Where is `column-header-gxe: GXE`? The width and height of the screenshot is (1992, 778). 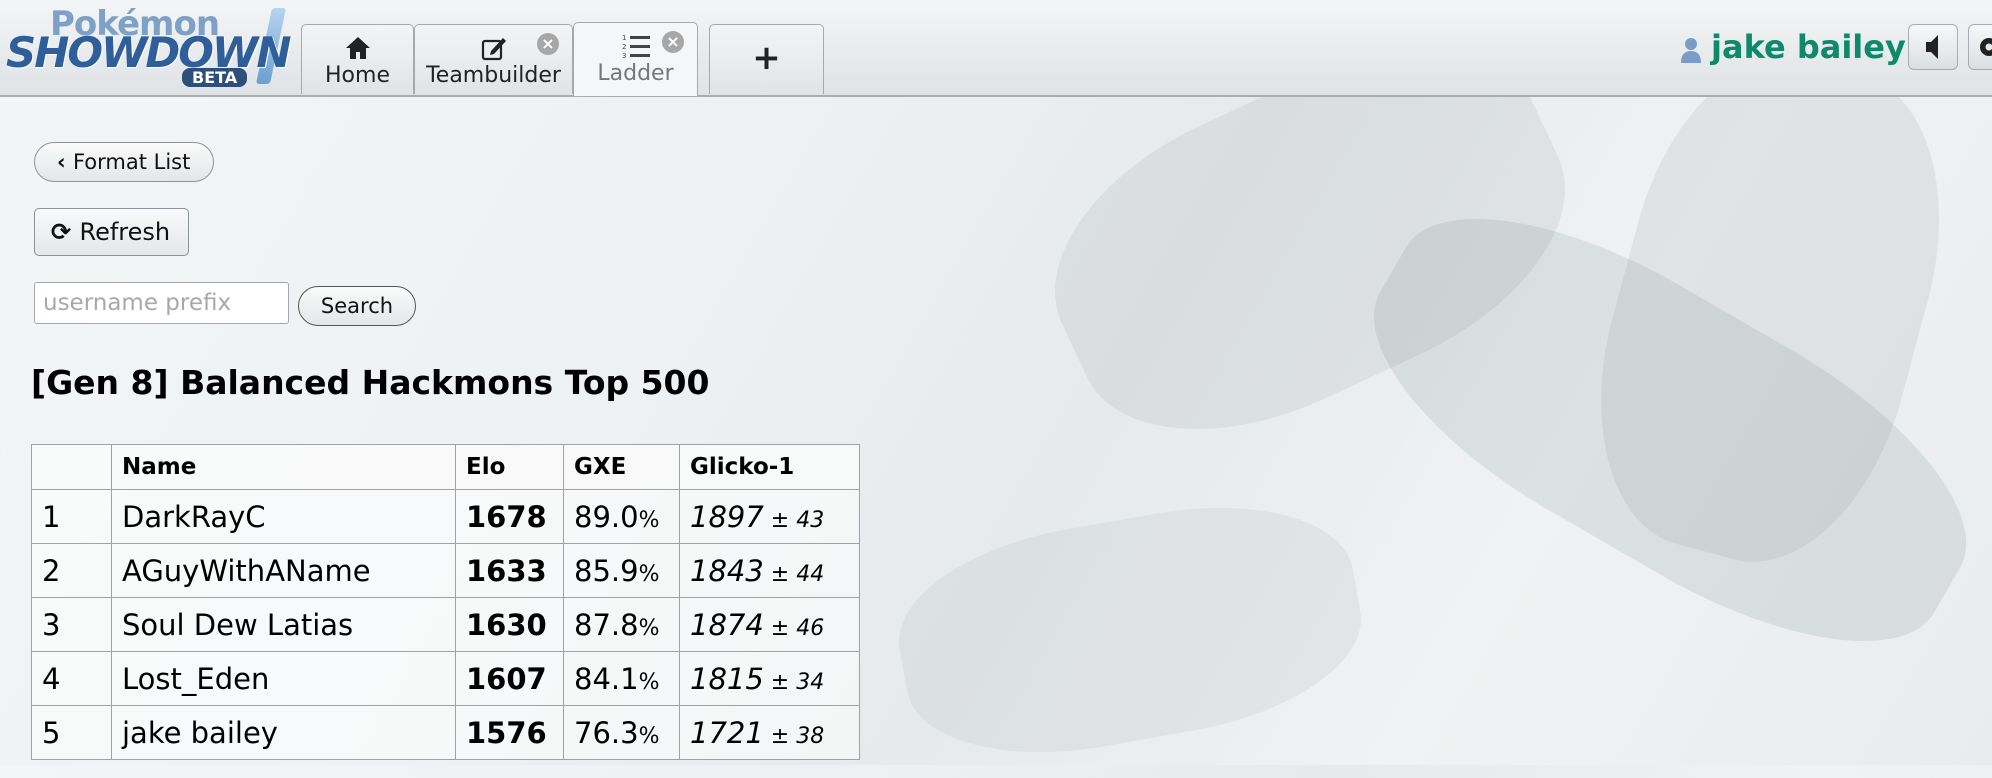
column-header-gxe: GXE is located at coordinates (622, 467).